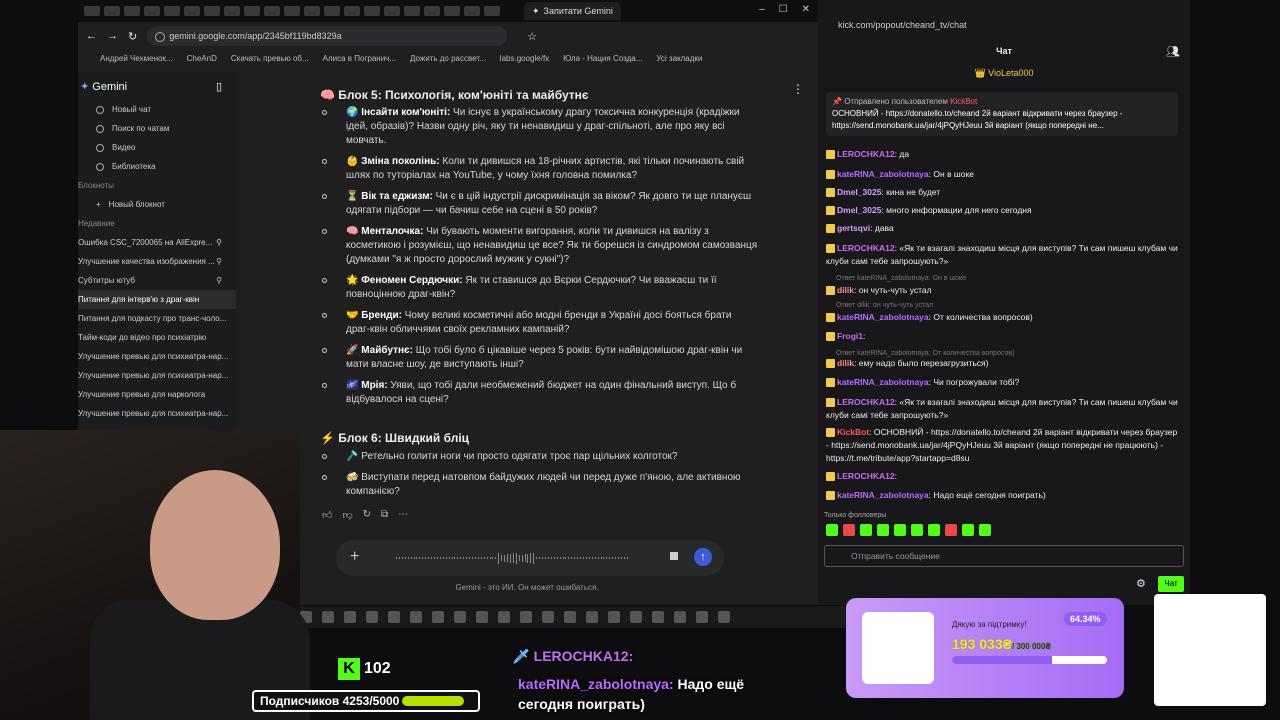  Describe the element at coordinates (157, 128) in the screenshot. I see `search-chats-button: Поиск по чатам` at that location.